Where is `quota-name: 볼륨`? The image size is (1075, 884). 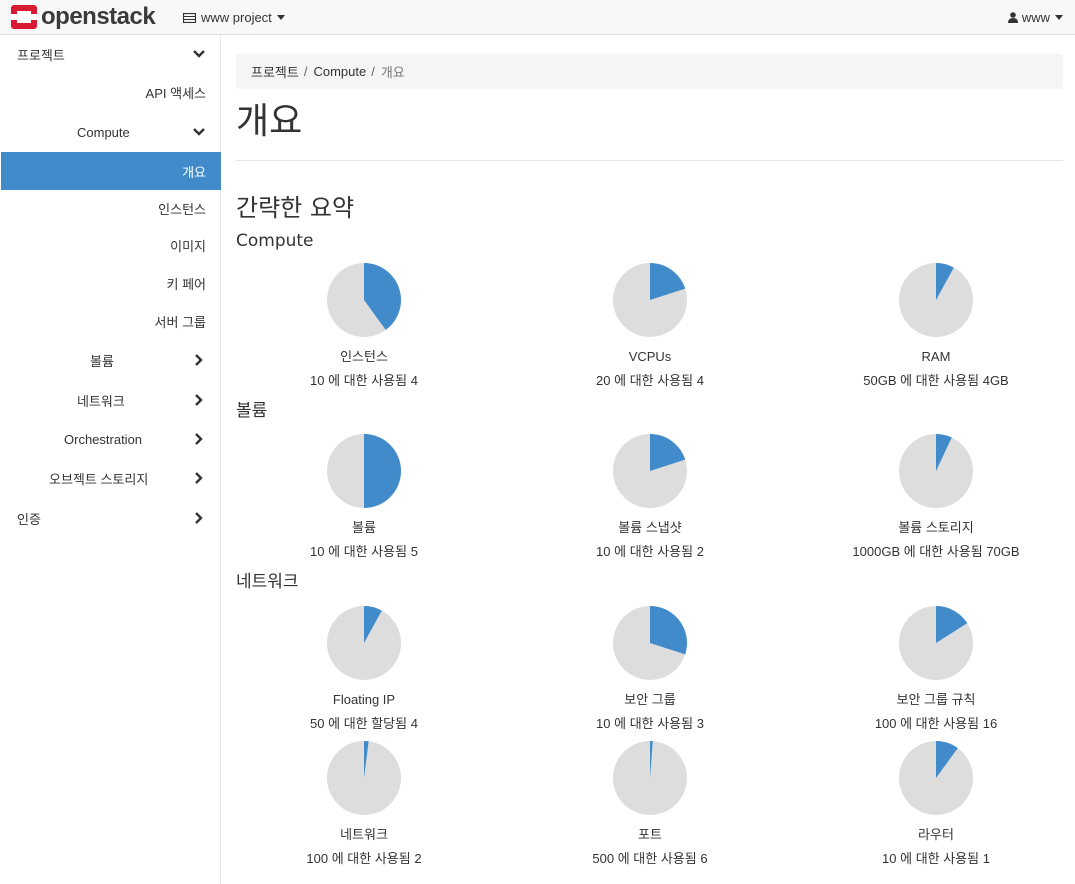 quota-name: 볼륨 is located at coordinates (364, 527).